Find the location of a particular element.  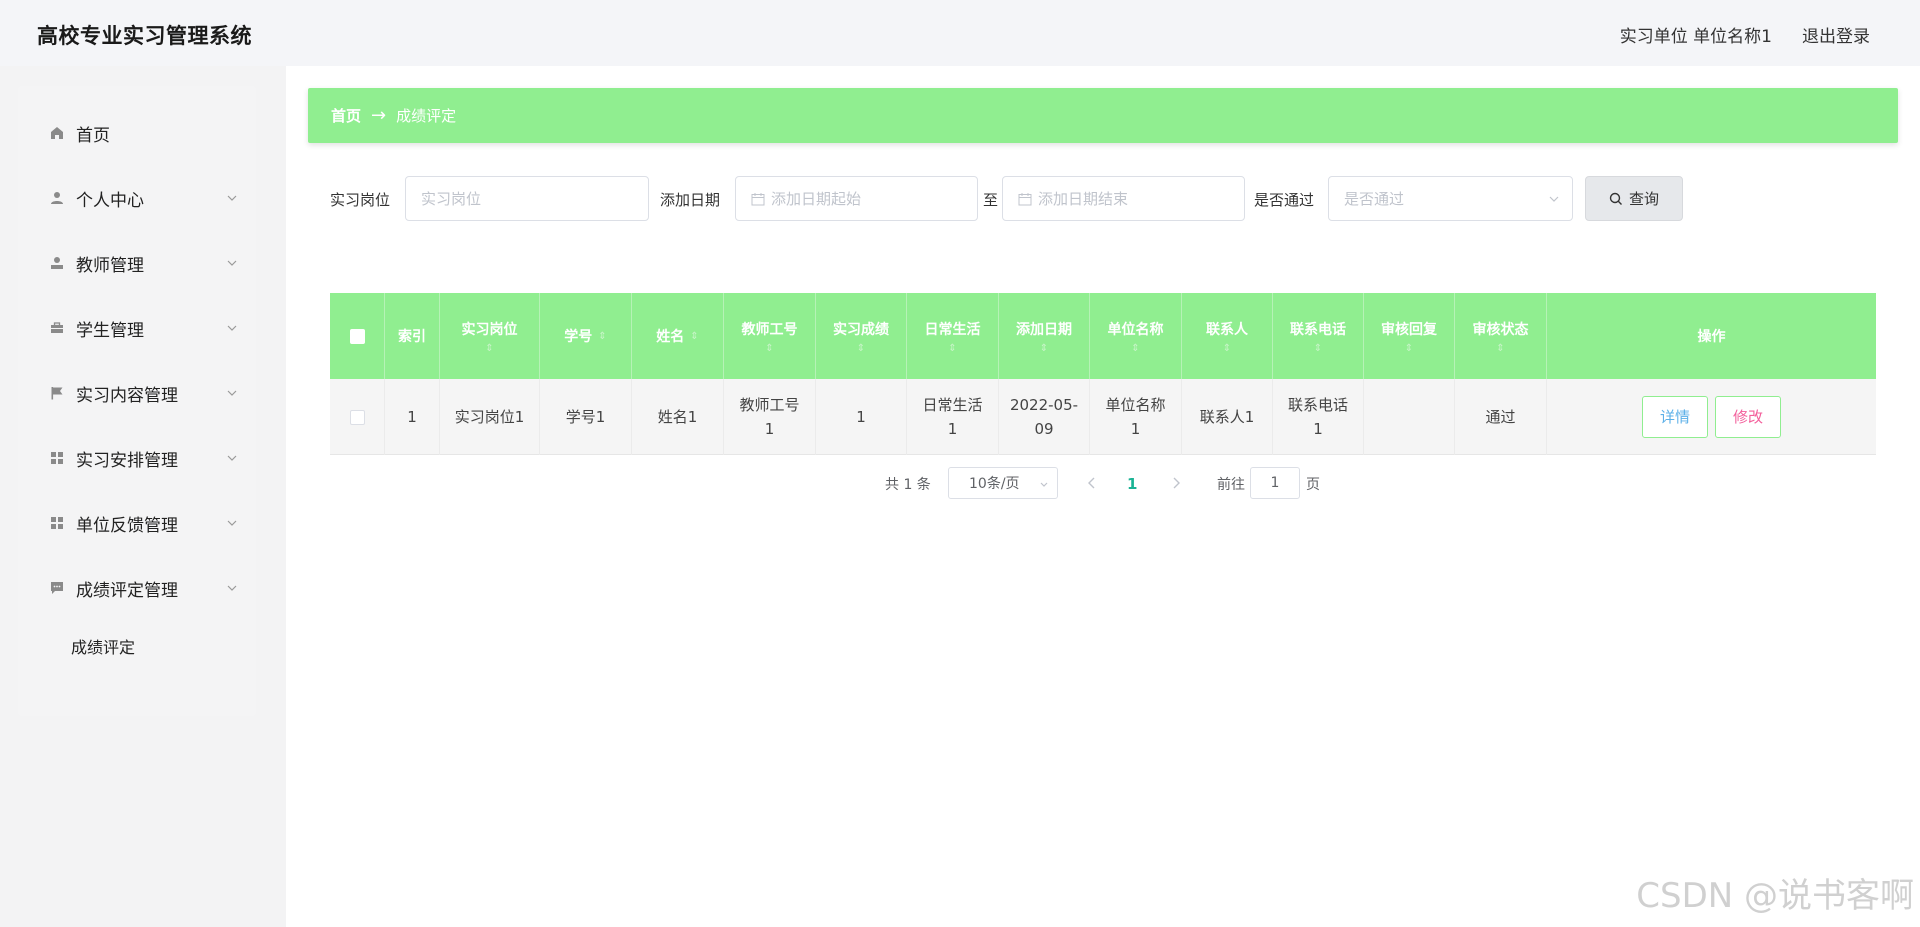

header-date: 添加日期 ⇕ is located at coordinates (1044, 336).